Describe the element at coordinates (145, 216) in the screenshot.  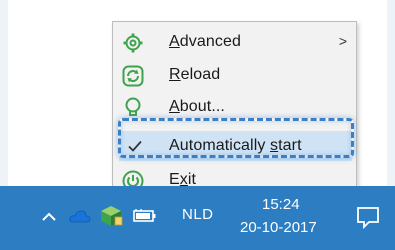
I see `battery-icon` at that location.